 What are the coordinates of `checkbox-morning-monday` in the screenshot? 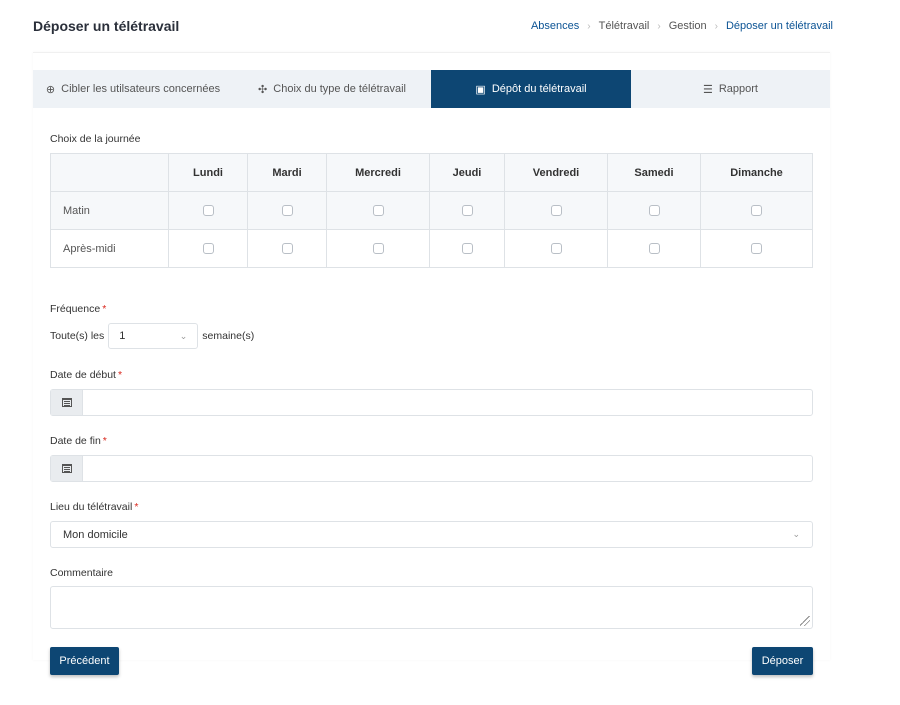 It's located at (208, 211).